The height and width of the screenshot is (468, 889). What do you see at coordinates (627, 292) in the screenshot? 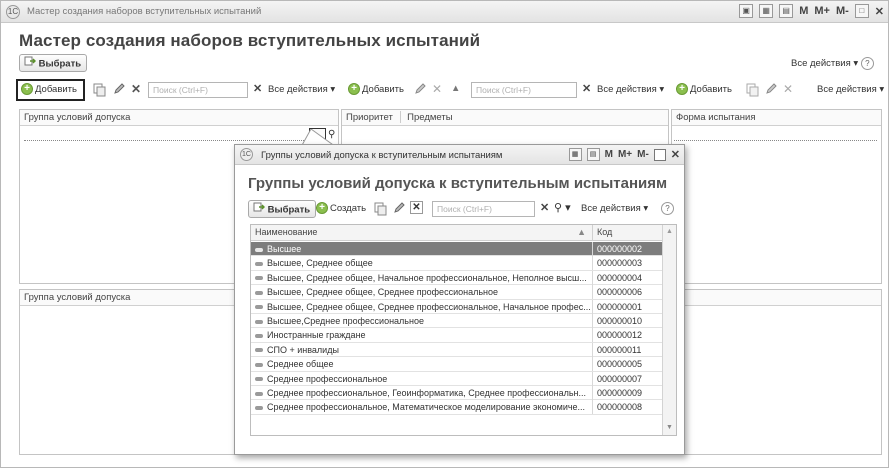
I see `row-code-cell: 000000006` at bounding box center [627, 292].